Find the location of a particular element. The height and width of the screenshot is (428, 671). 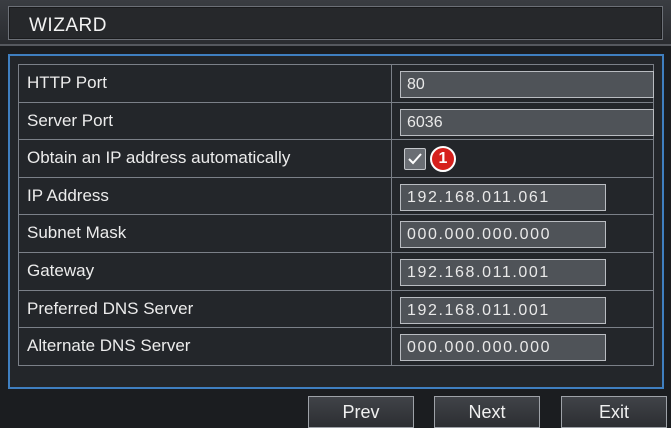

ip-address-field: 192.168.011.061 is located at coordinates (503, 197).